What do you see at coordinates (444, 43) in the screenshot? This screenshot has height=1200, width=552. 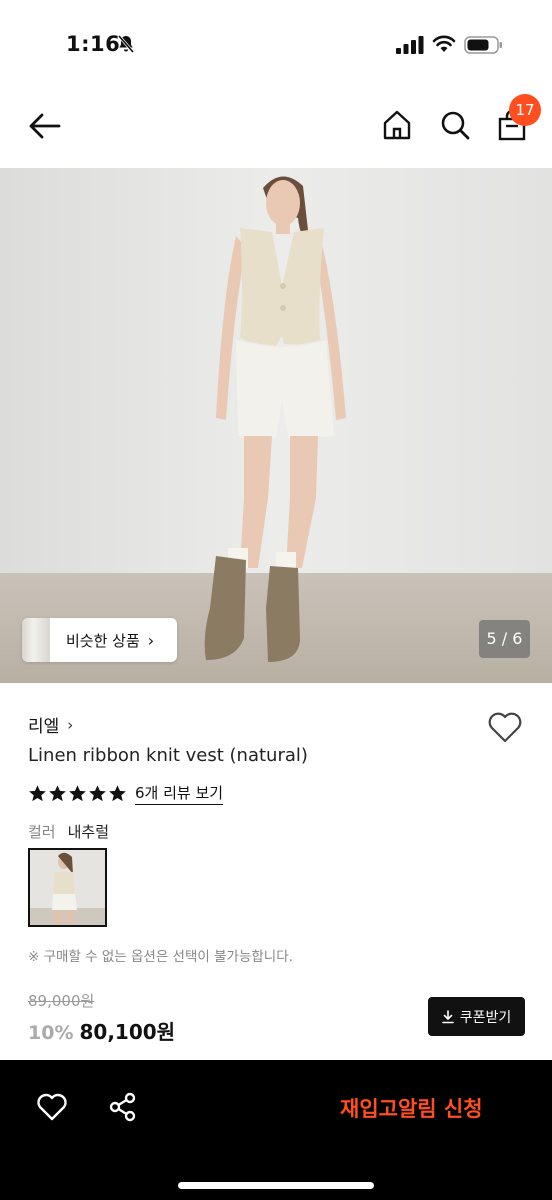 I see `wifi-icon` at bounding box center [444, 43].